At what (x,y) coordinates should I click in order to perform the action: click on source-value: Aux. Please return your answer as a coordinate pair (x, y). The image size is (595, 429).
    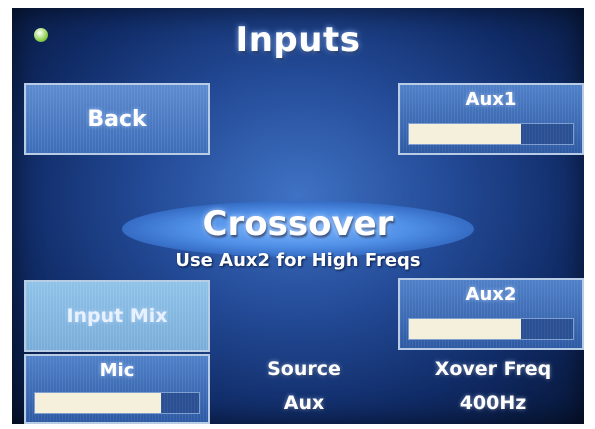
    Looking at the image, I should click on (304, 403).